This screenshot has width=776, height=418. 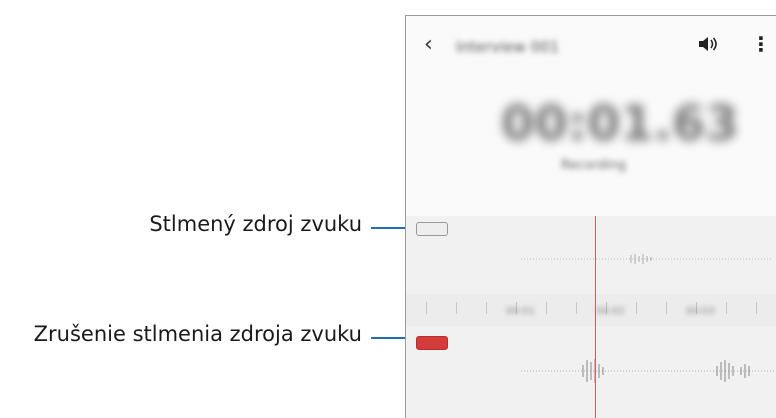 I want to click on unmute-button, so click(x=432, y=343).